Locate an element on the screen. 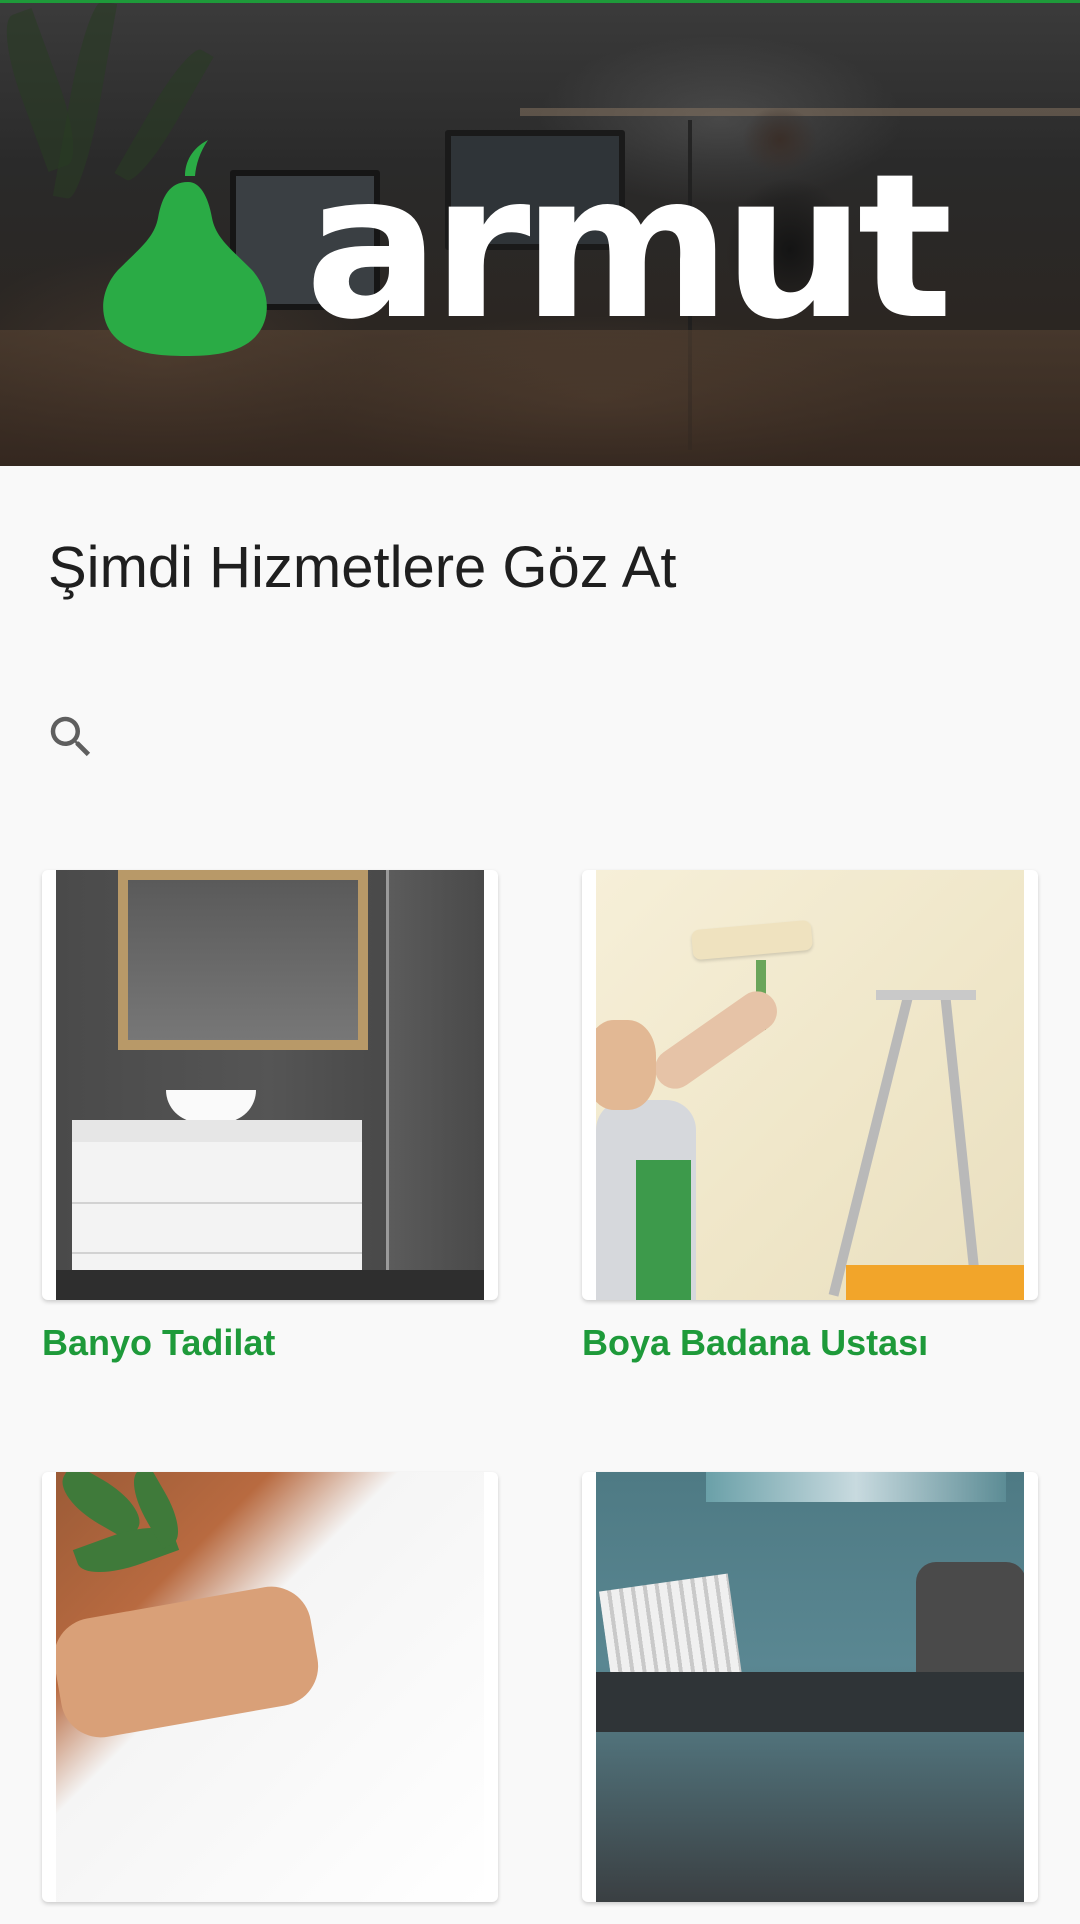 Image resolution: width=1080 pixels, height=1924 pixels. bathroom-photo is located at coordinates (270, 1085).